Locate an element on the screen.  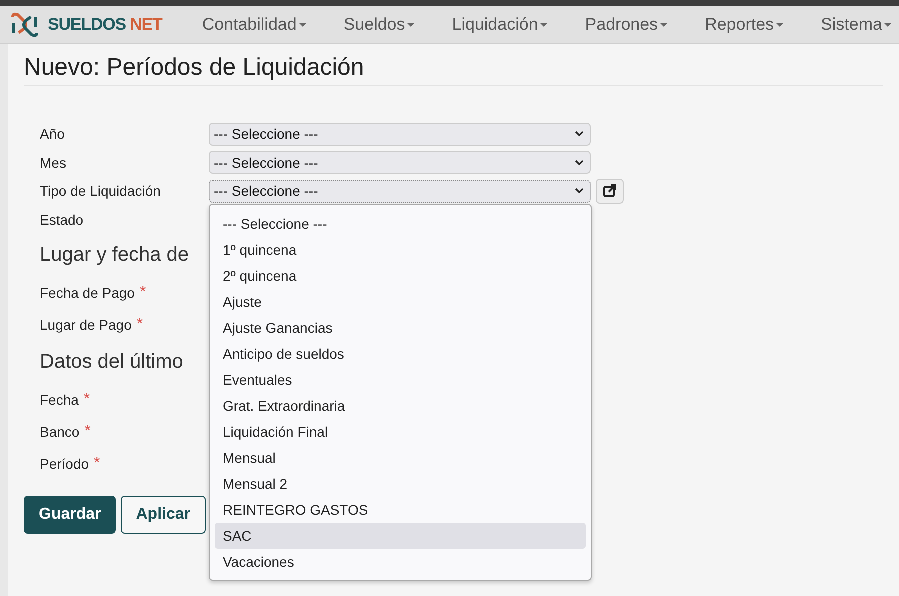
dropdown-option: REINTEGRO GASTOS is located at coordinates (400, 510).